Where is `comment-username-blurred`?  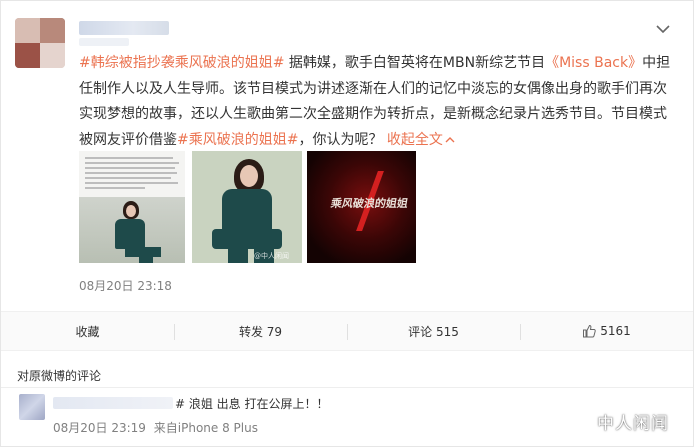 comment-username-blurred is located at coordinates (113, 403).